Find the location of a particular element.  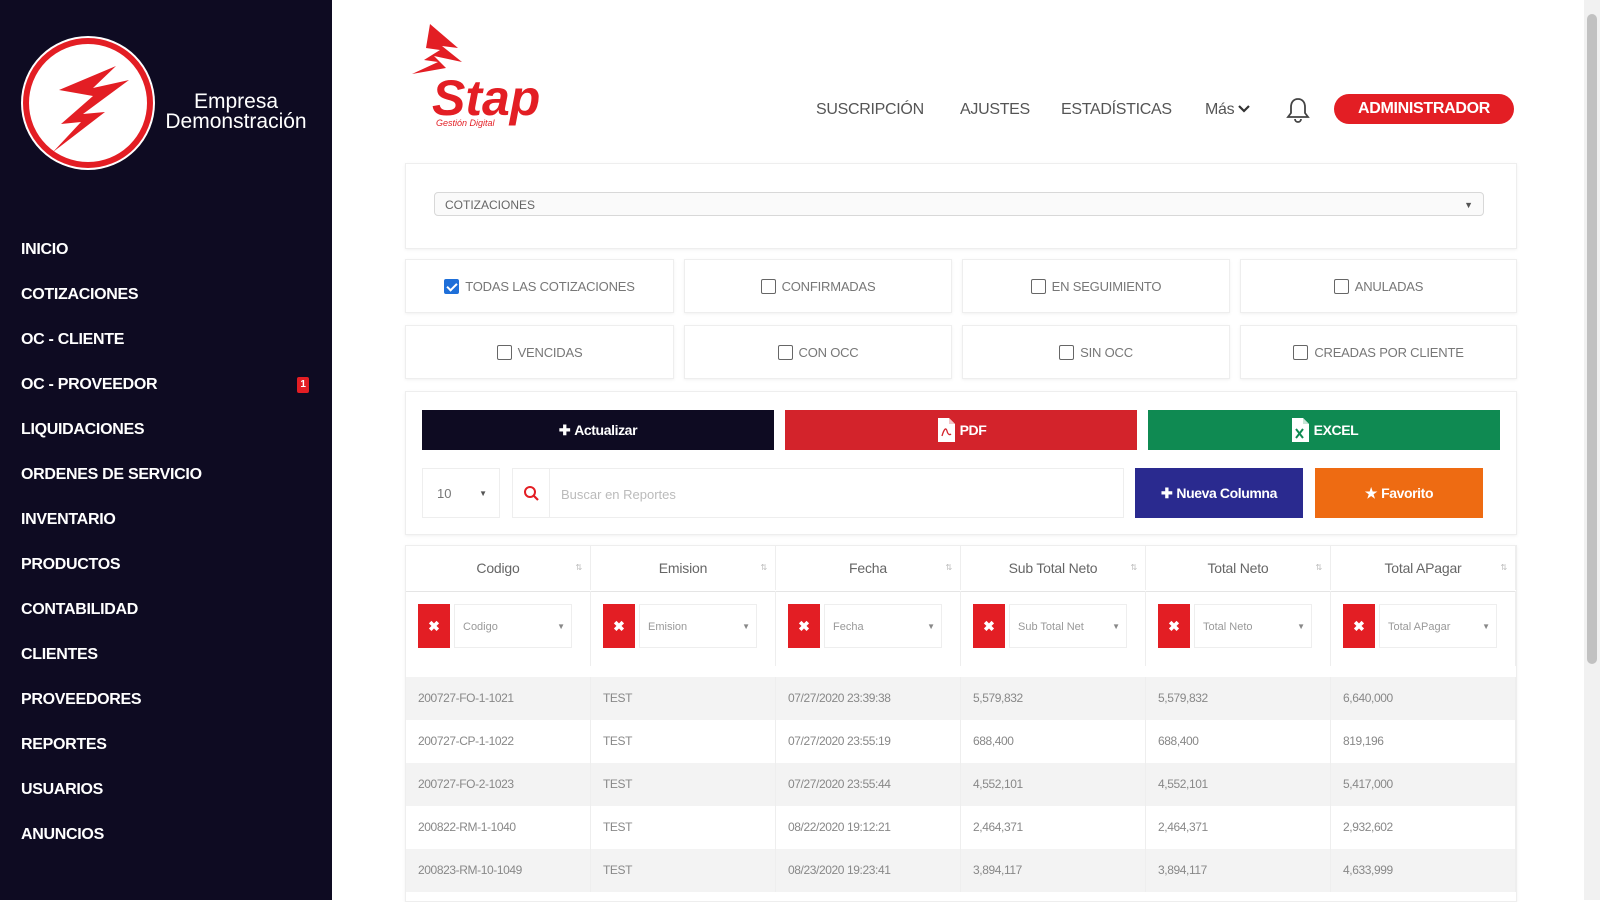

company-logo is located at coordinates (88, 103).